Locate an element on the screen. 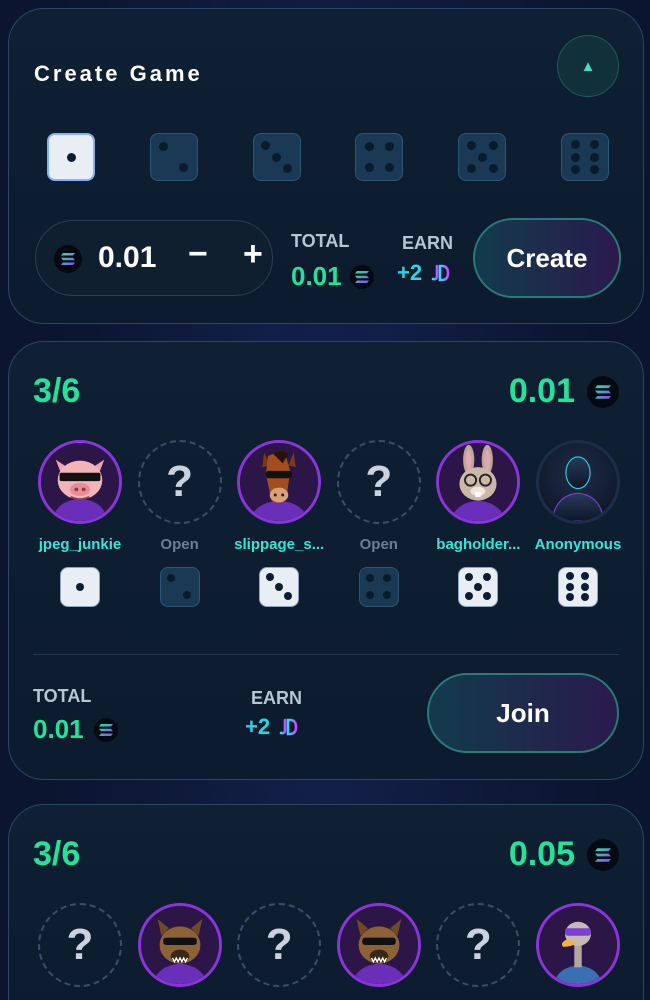 The image size is (650, 1000). create-game-title: Create Game is located at coordinates (118, 73).